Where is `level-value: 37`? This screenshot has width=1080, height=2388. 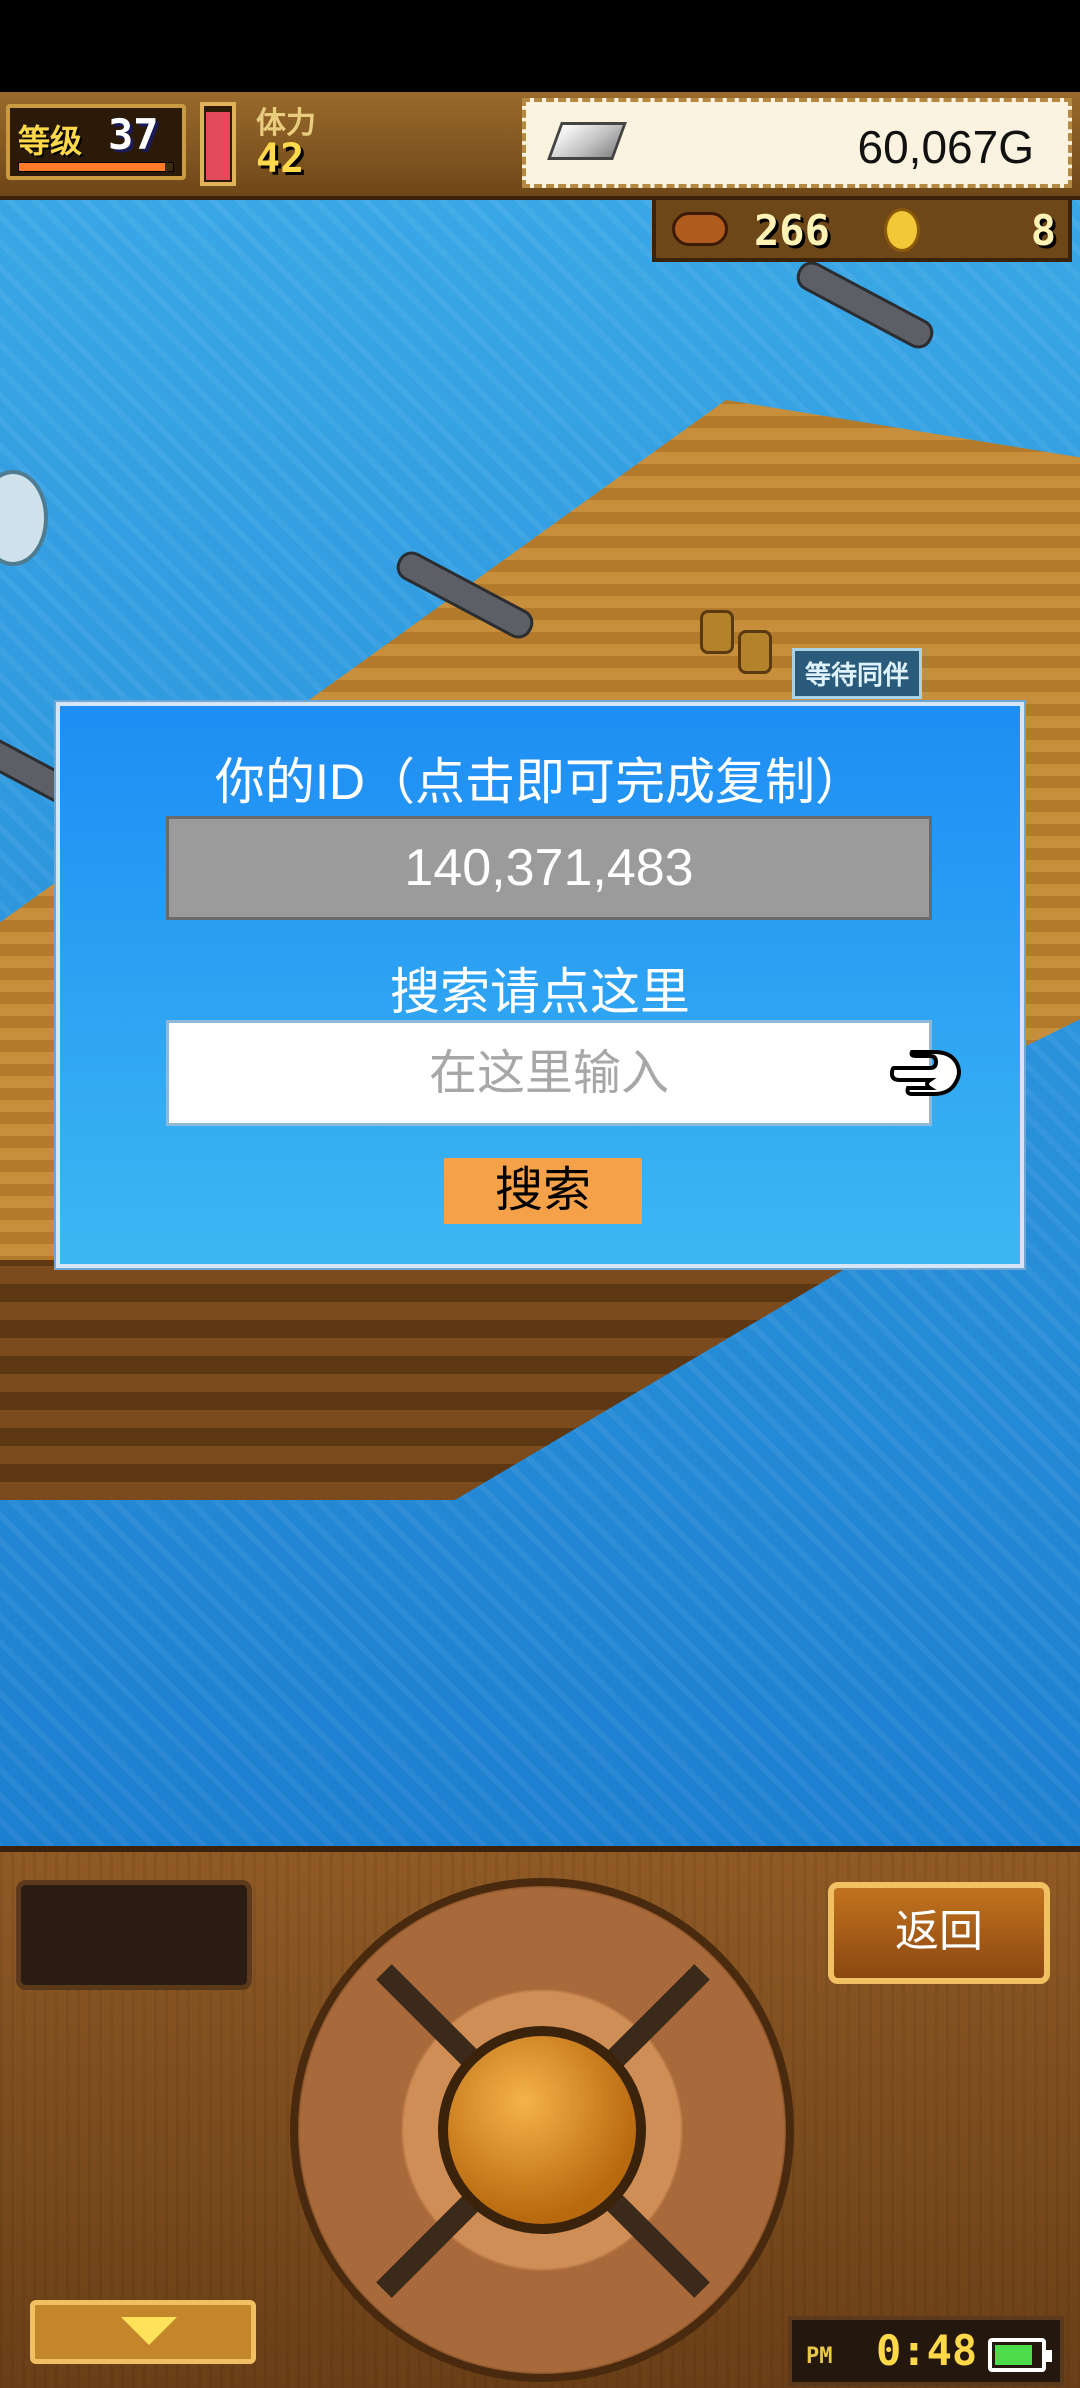 level-value: 37 is located at coordinates (133, 134).